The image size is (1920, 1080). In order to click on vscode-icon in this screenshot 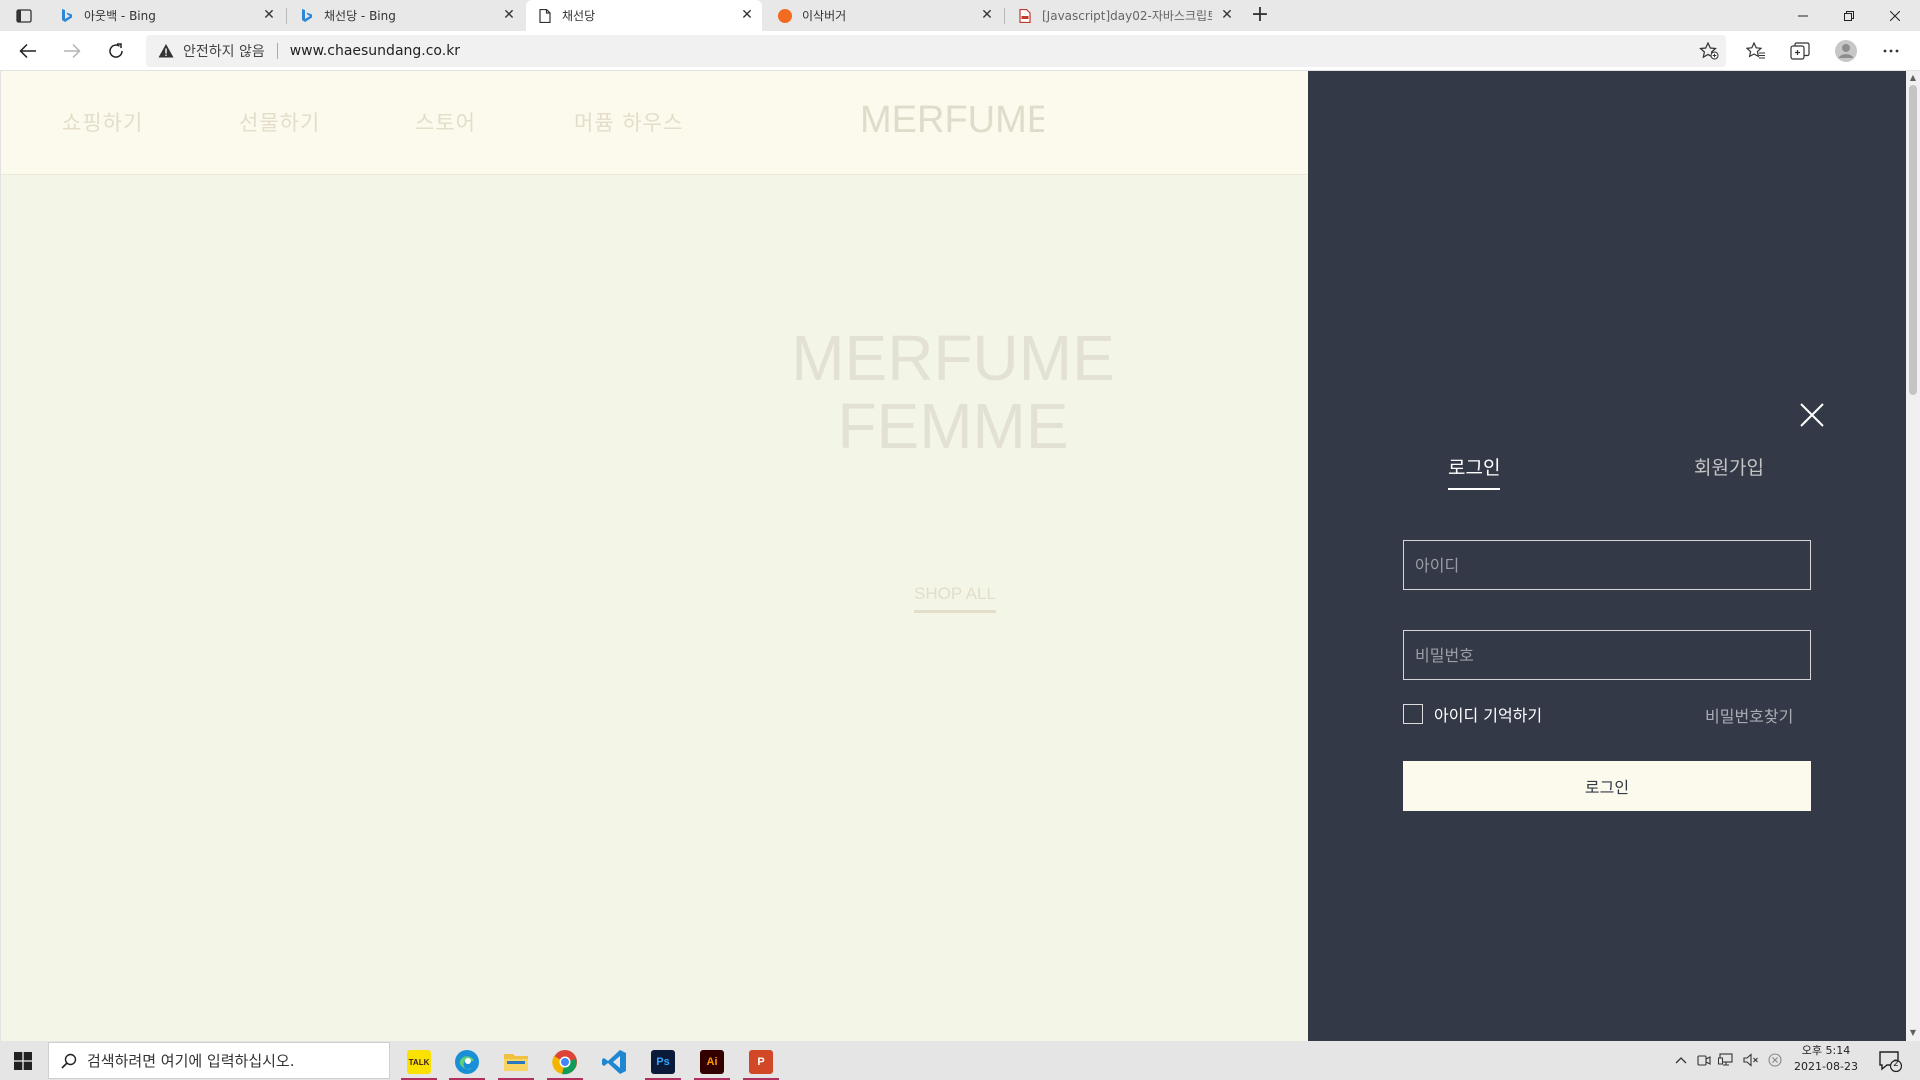, I will do `click(614, 1062)`.